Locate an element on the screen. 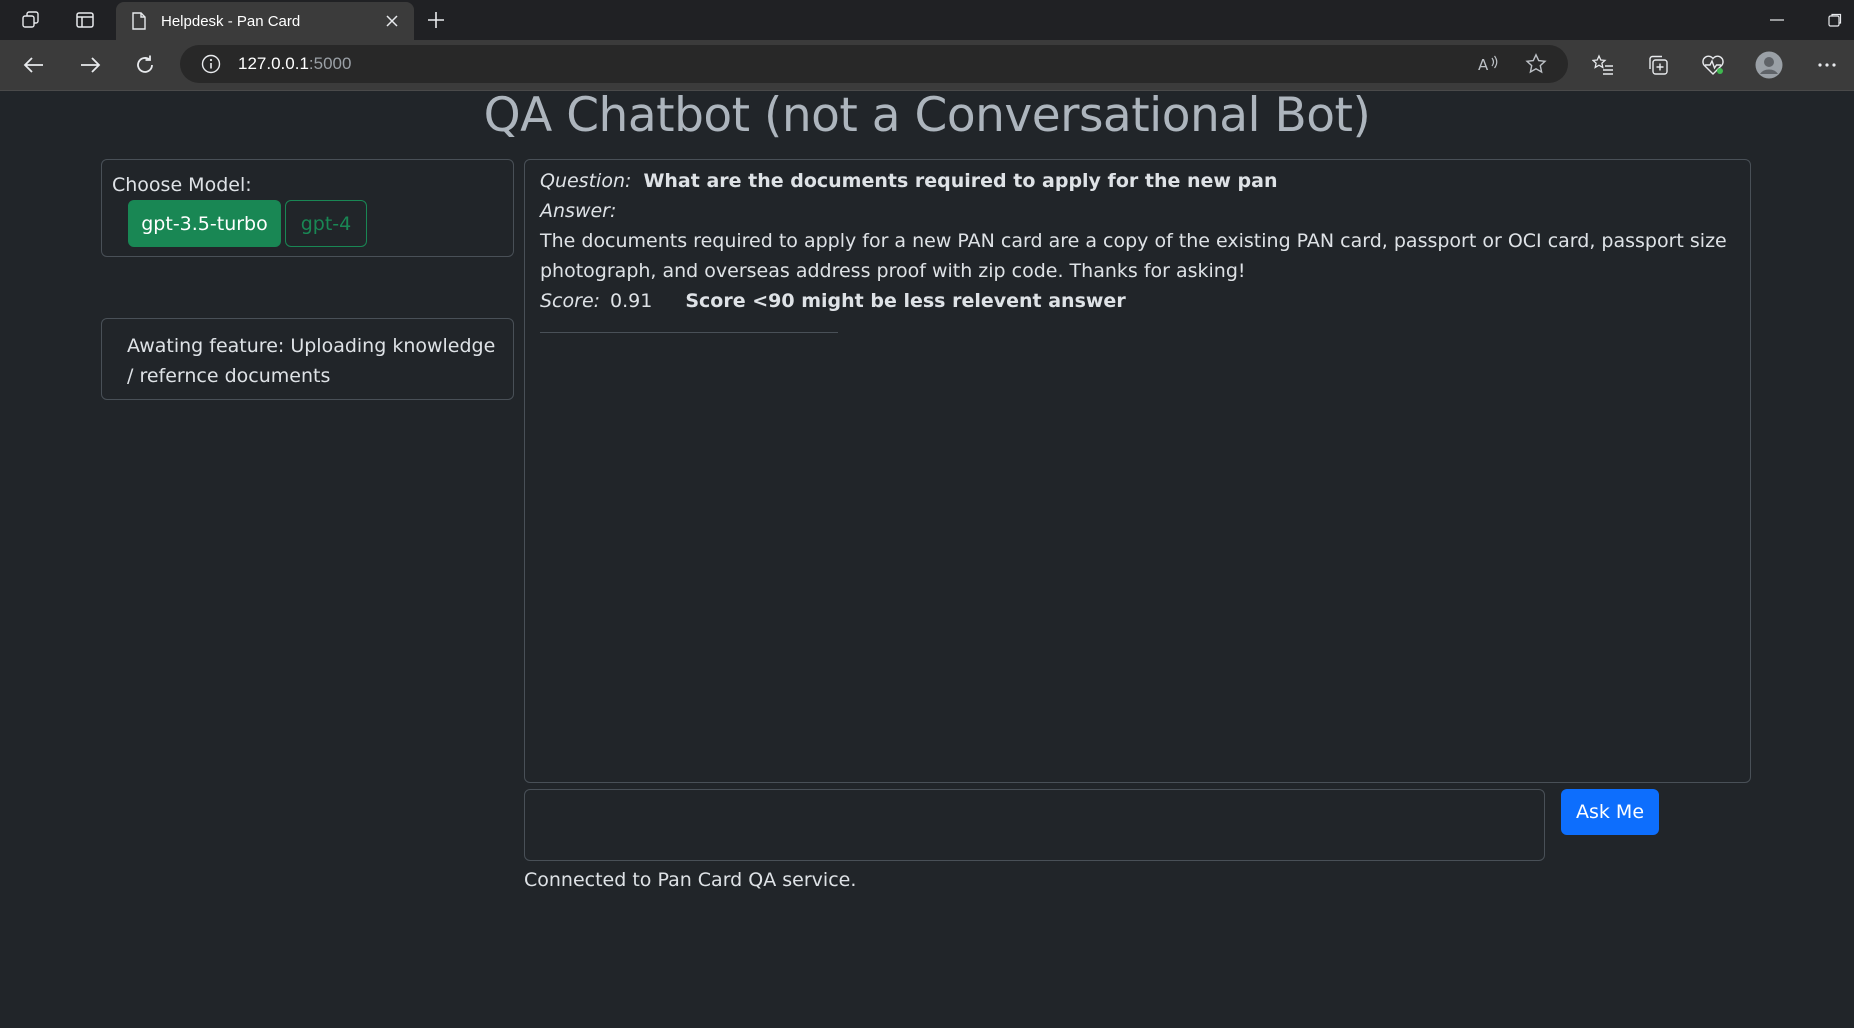 The width and height of the screenshot is (1854, 1028). svg-text: A is located at coordinates (1483, 65).